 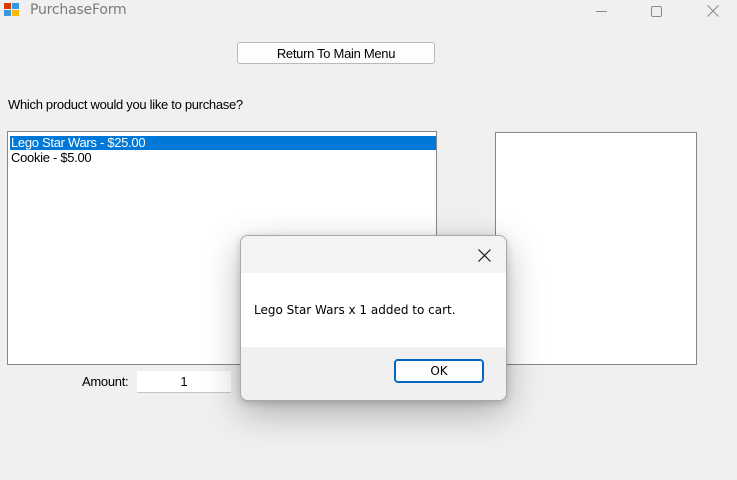 I want to click on cart-list, so click(x=596, y=248).